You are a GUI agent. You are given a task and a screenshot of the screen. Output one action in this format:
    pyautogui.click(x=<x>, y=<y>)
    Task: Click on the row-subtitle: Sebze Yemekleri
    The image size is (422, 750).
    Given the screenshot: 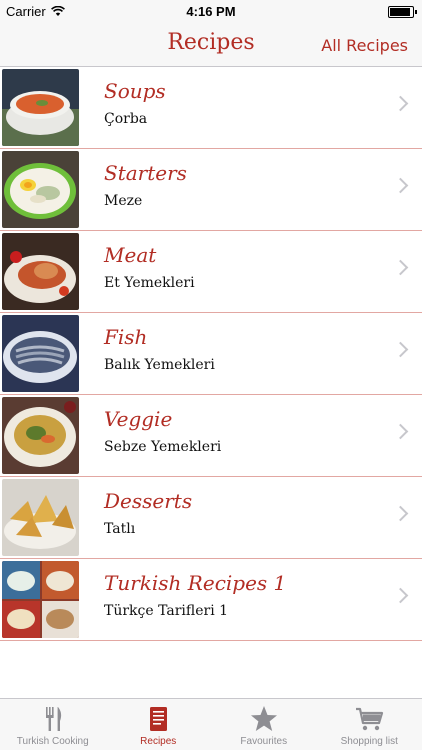 What is the action you would take?
    pyautogui.click(x=163, y=447)
    